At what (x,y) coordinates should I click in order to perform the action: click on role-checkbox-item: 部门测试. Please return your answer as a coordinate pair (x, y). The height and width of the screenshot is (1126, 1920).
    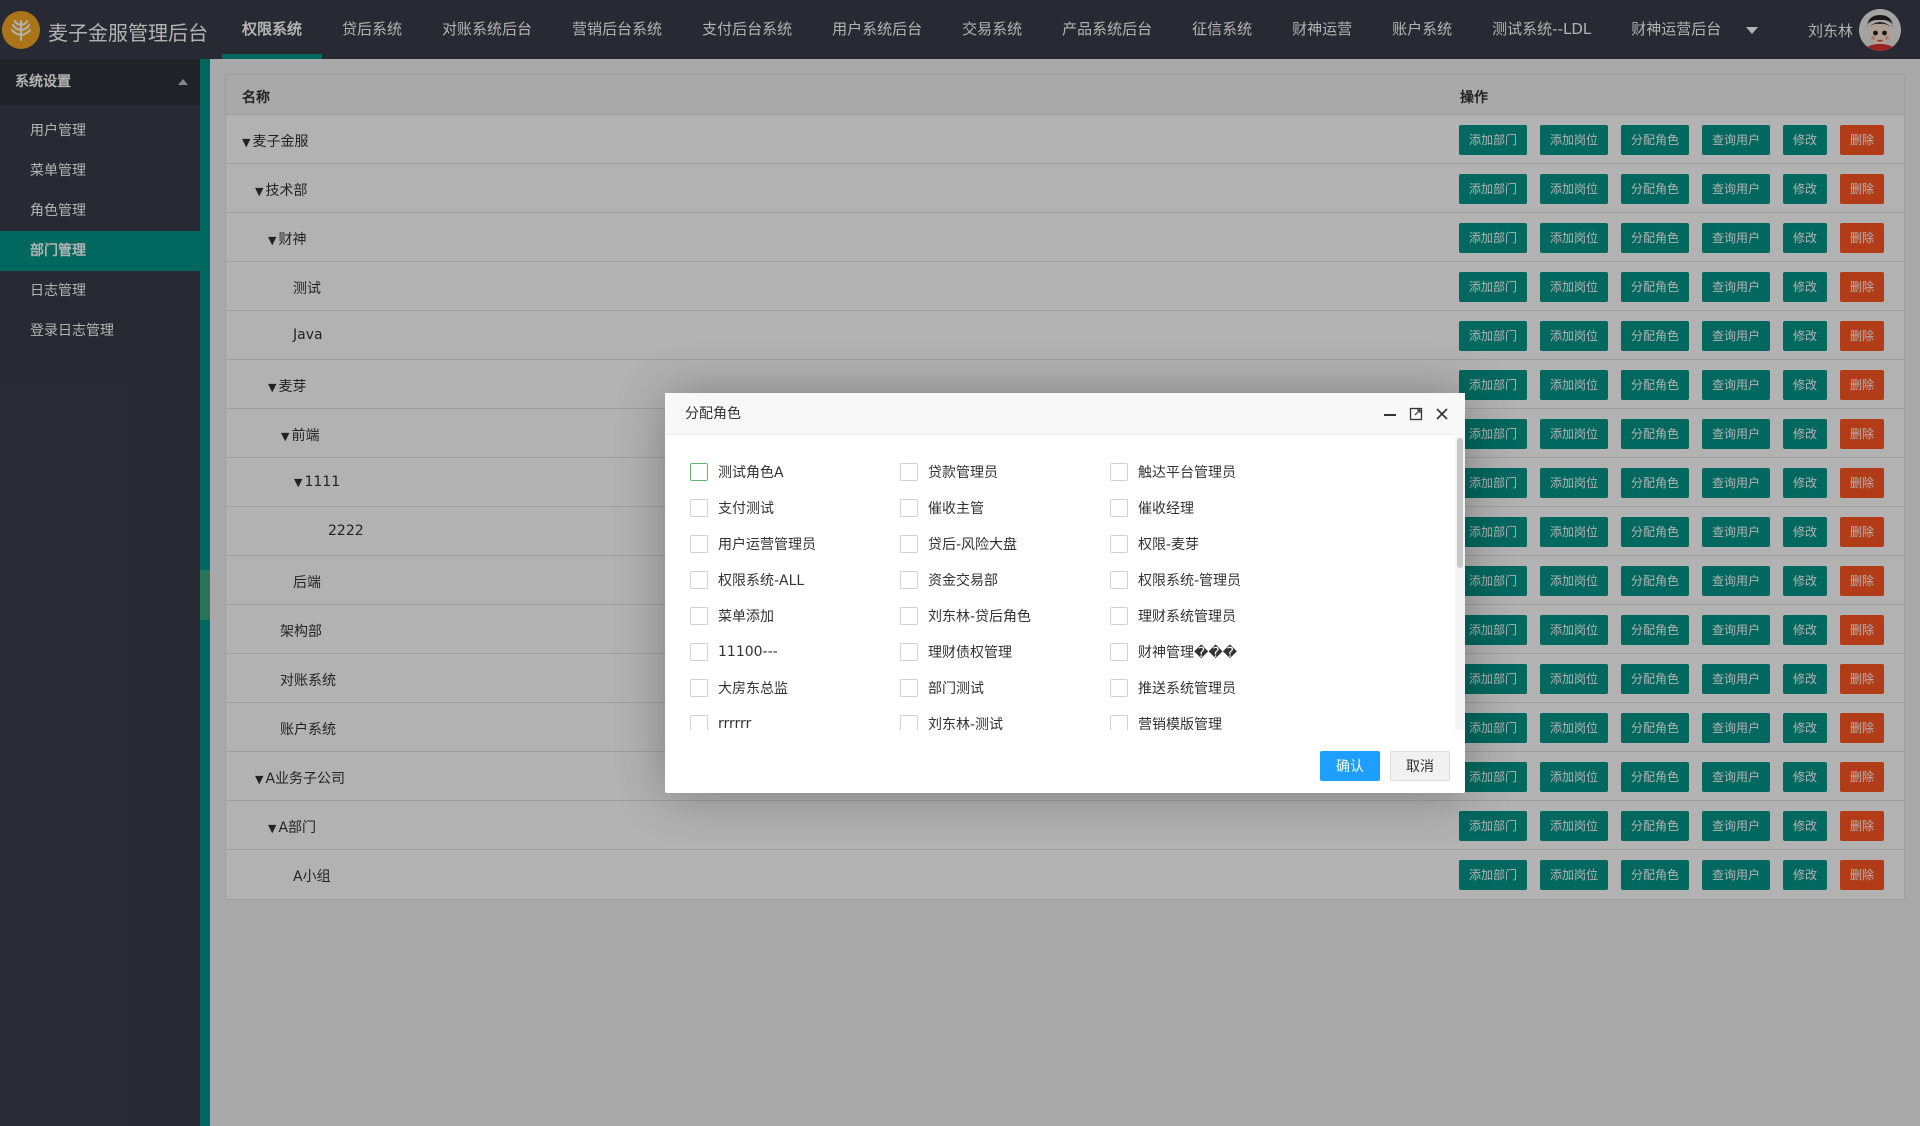
    Looking at the image, I should click on (1005, 688).